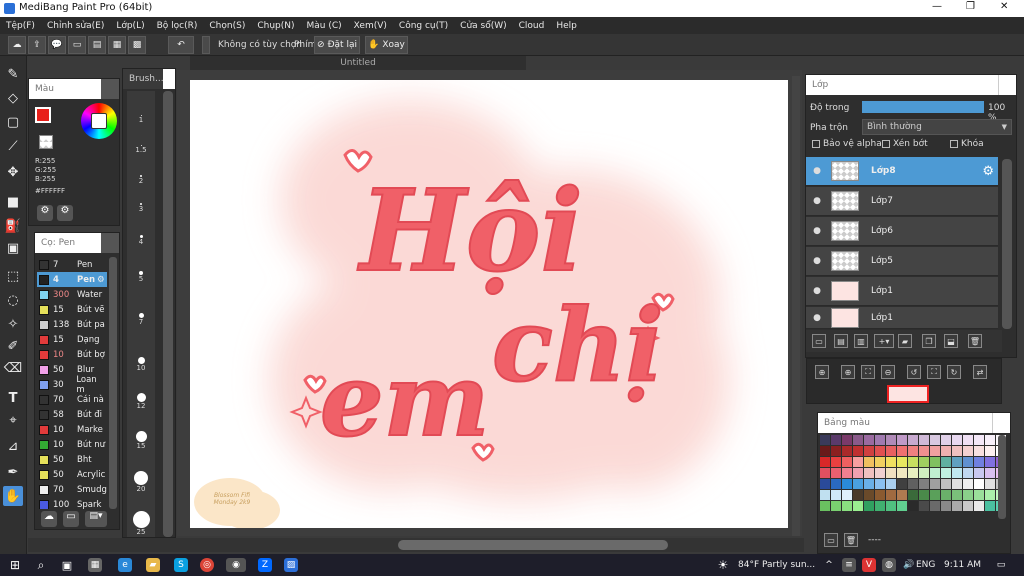  Describe the element at coordinates (137, 45) in the screenshot. I see `grid-icon: ▩` at that location.